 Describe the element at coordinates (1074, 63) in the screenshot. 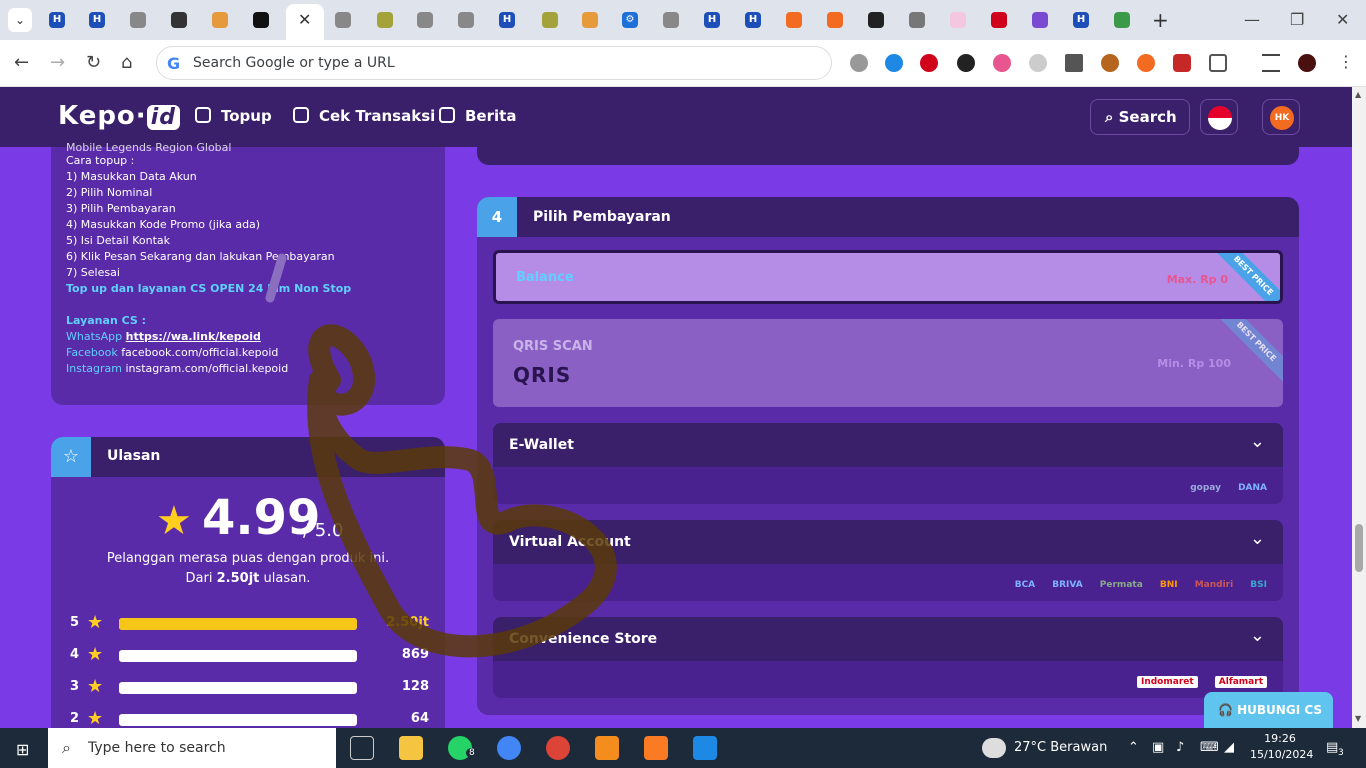

I see `qr-extension-icon` at that location.